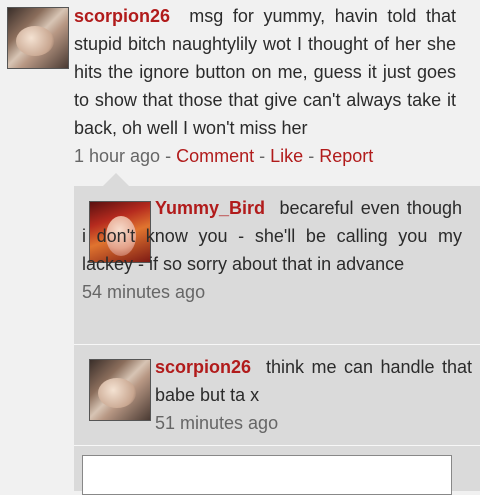 The height and width of the screenshot is (495, 480). What do you see at coordinates (267, 475) in the screenshot?
I see `comment-input` at bounding box center [267, 475].